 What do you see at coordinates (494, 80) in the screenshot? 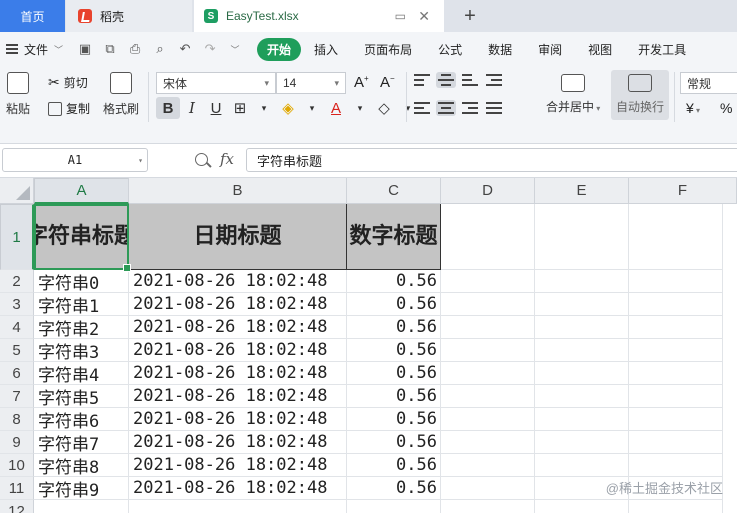
I see `decrease-indent-icon` at bounding box center [494, 80].